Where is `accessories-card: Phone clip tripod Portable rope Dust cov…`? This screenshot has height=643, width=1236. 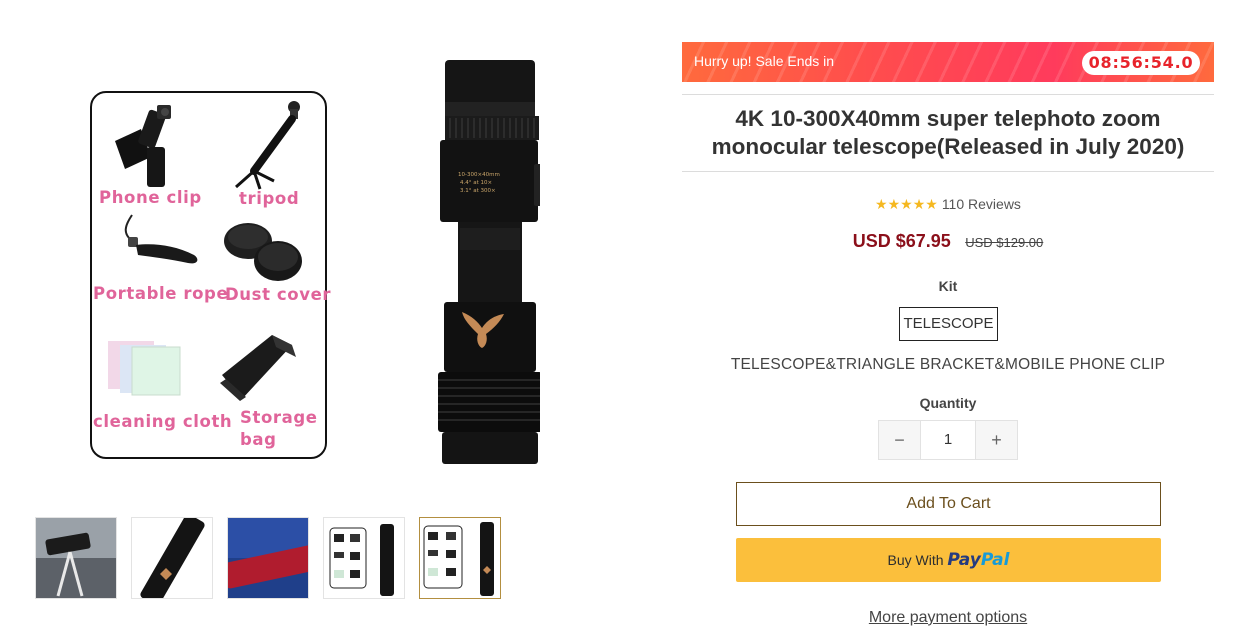 accessories-card: Phone clip tripod Portable rope Dust cov… is located at coordinates (210, 275).